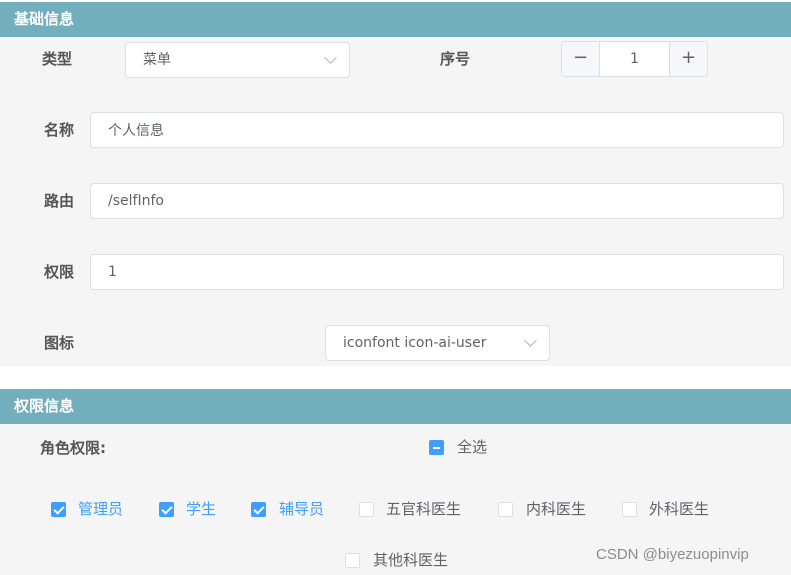 The width and height of the screenshot is (791, 575). I want to click on route-field-wrap, so click(437, 201).